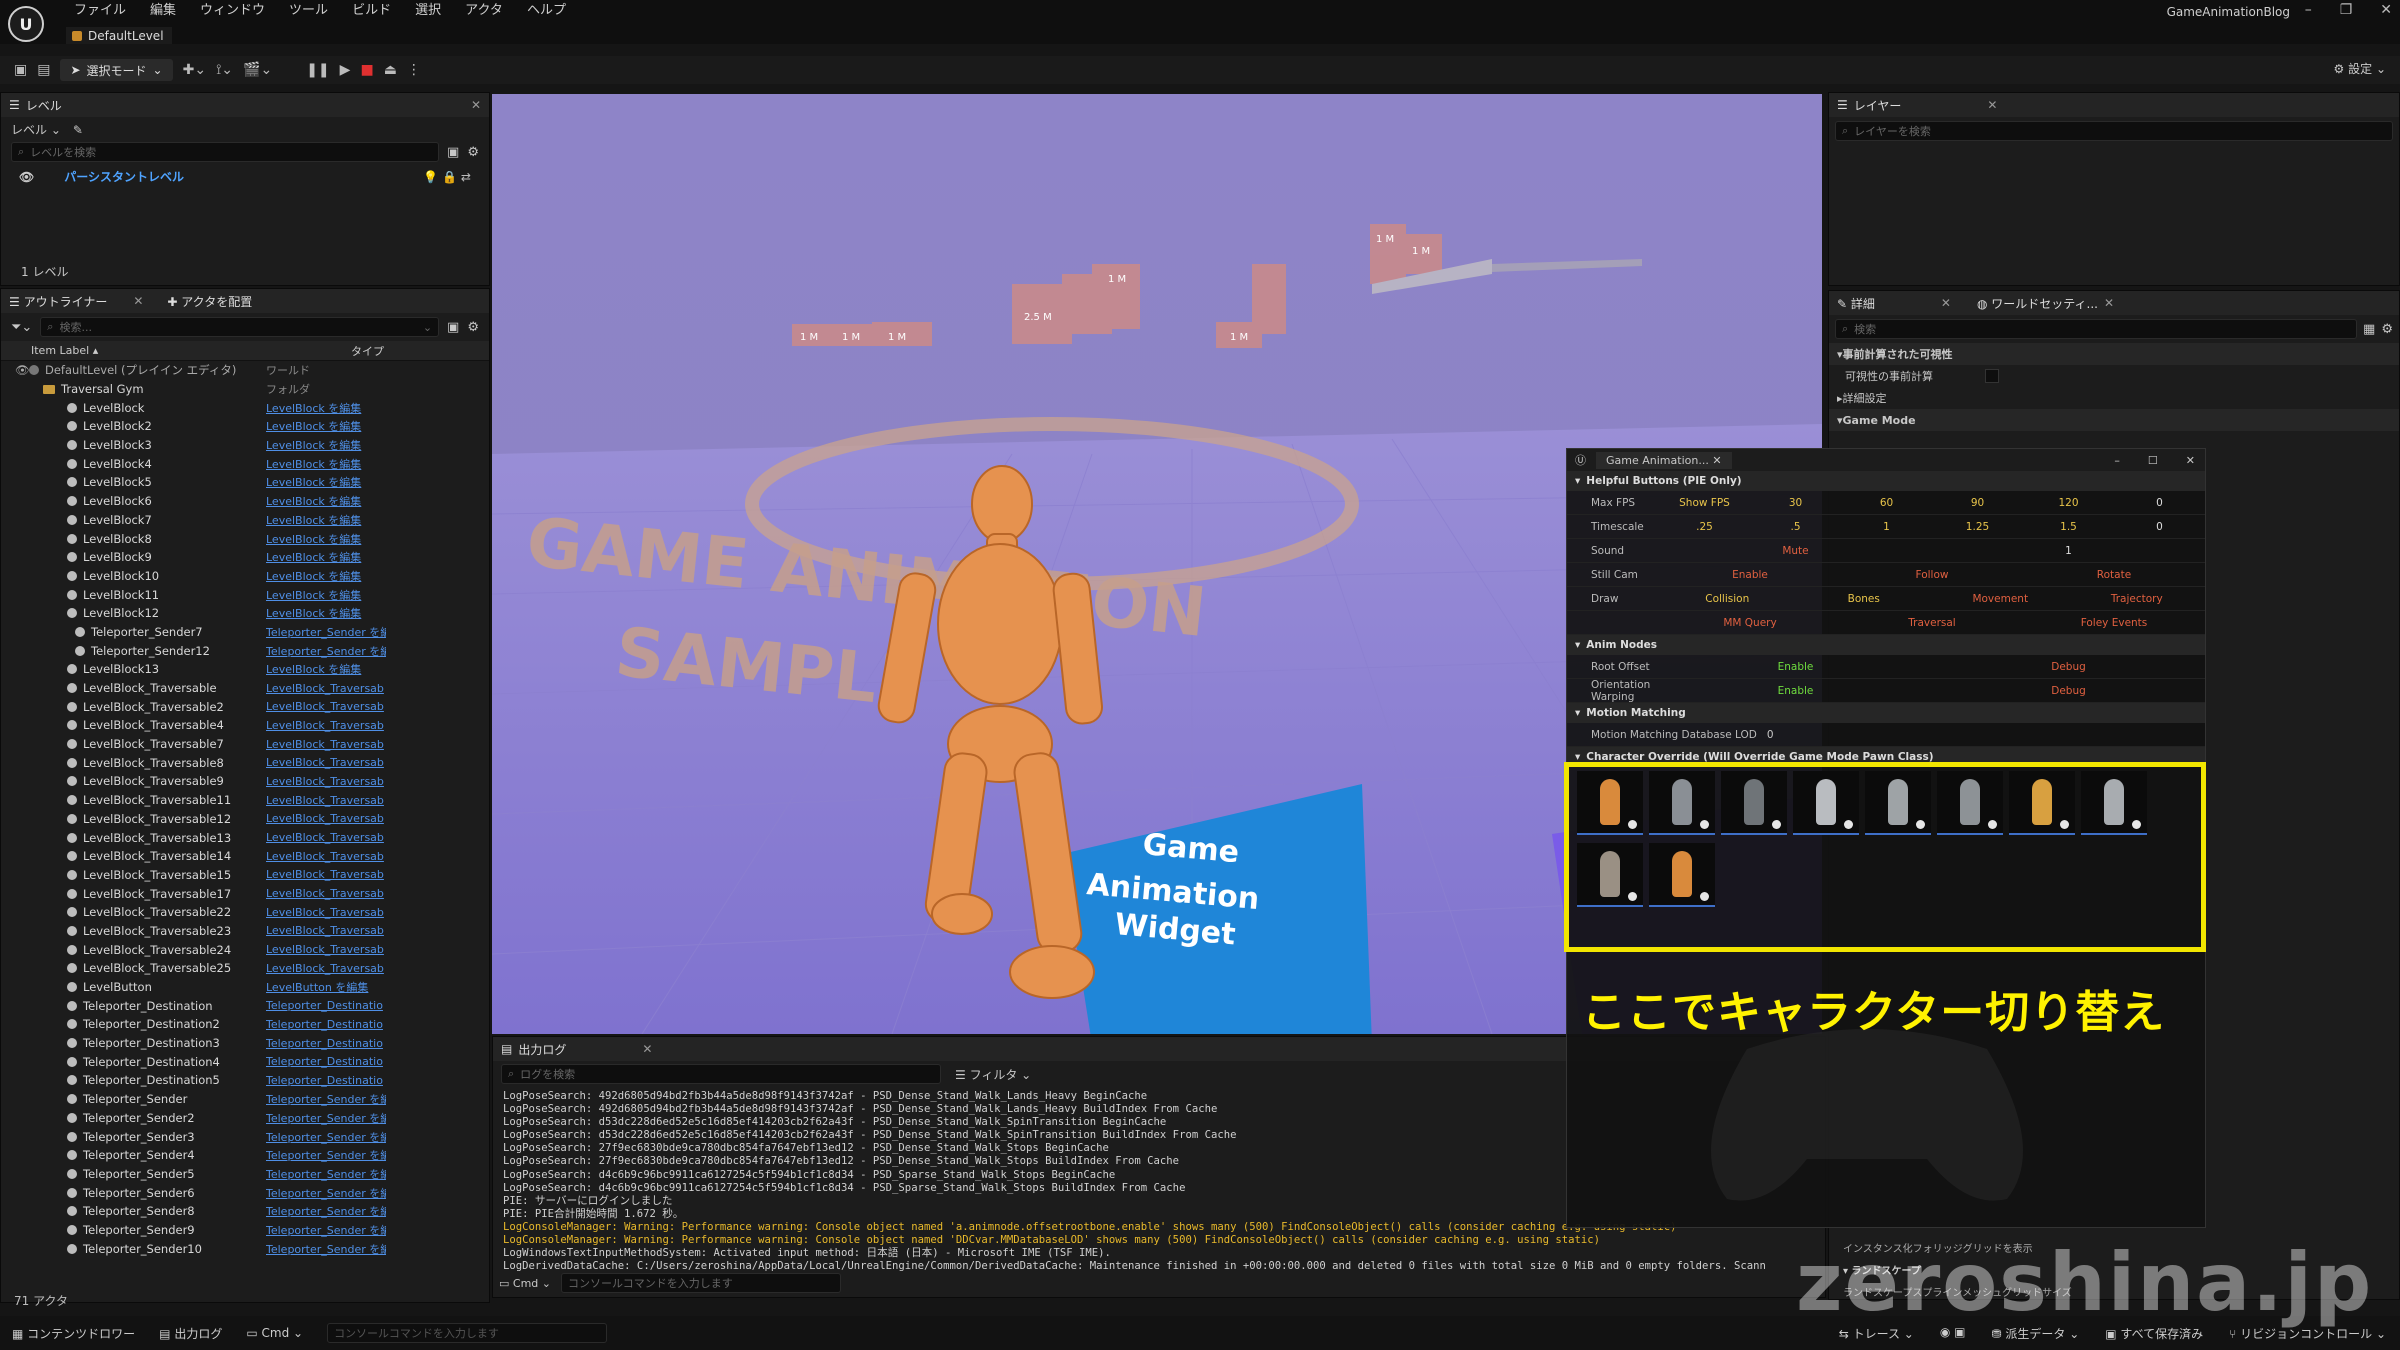  I want to click on outliner-row: Teleporter_Sender4 Teleporter_Sender を編, so click(245, 1155).